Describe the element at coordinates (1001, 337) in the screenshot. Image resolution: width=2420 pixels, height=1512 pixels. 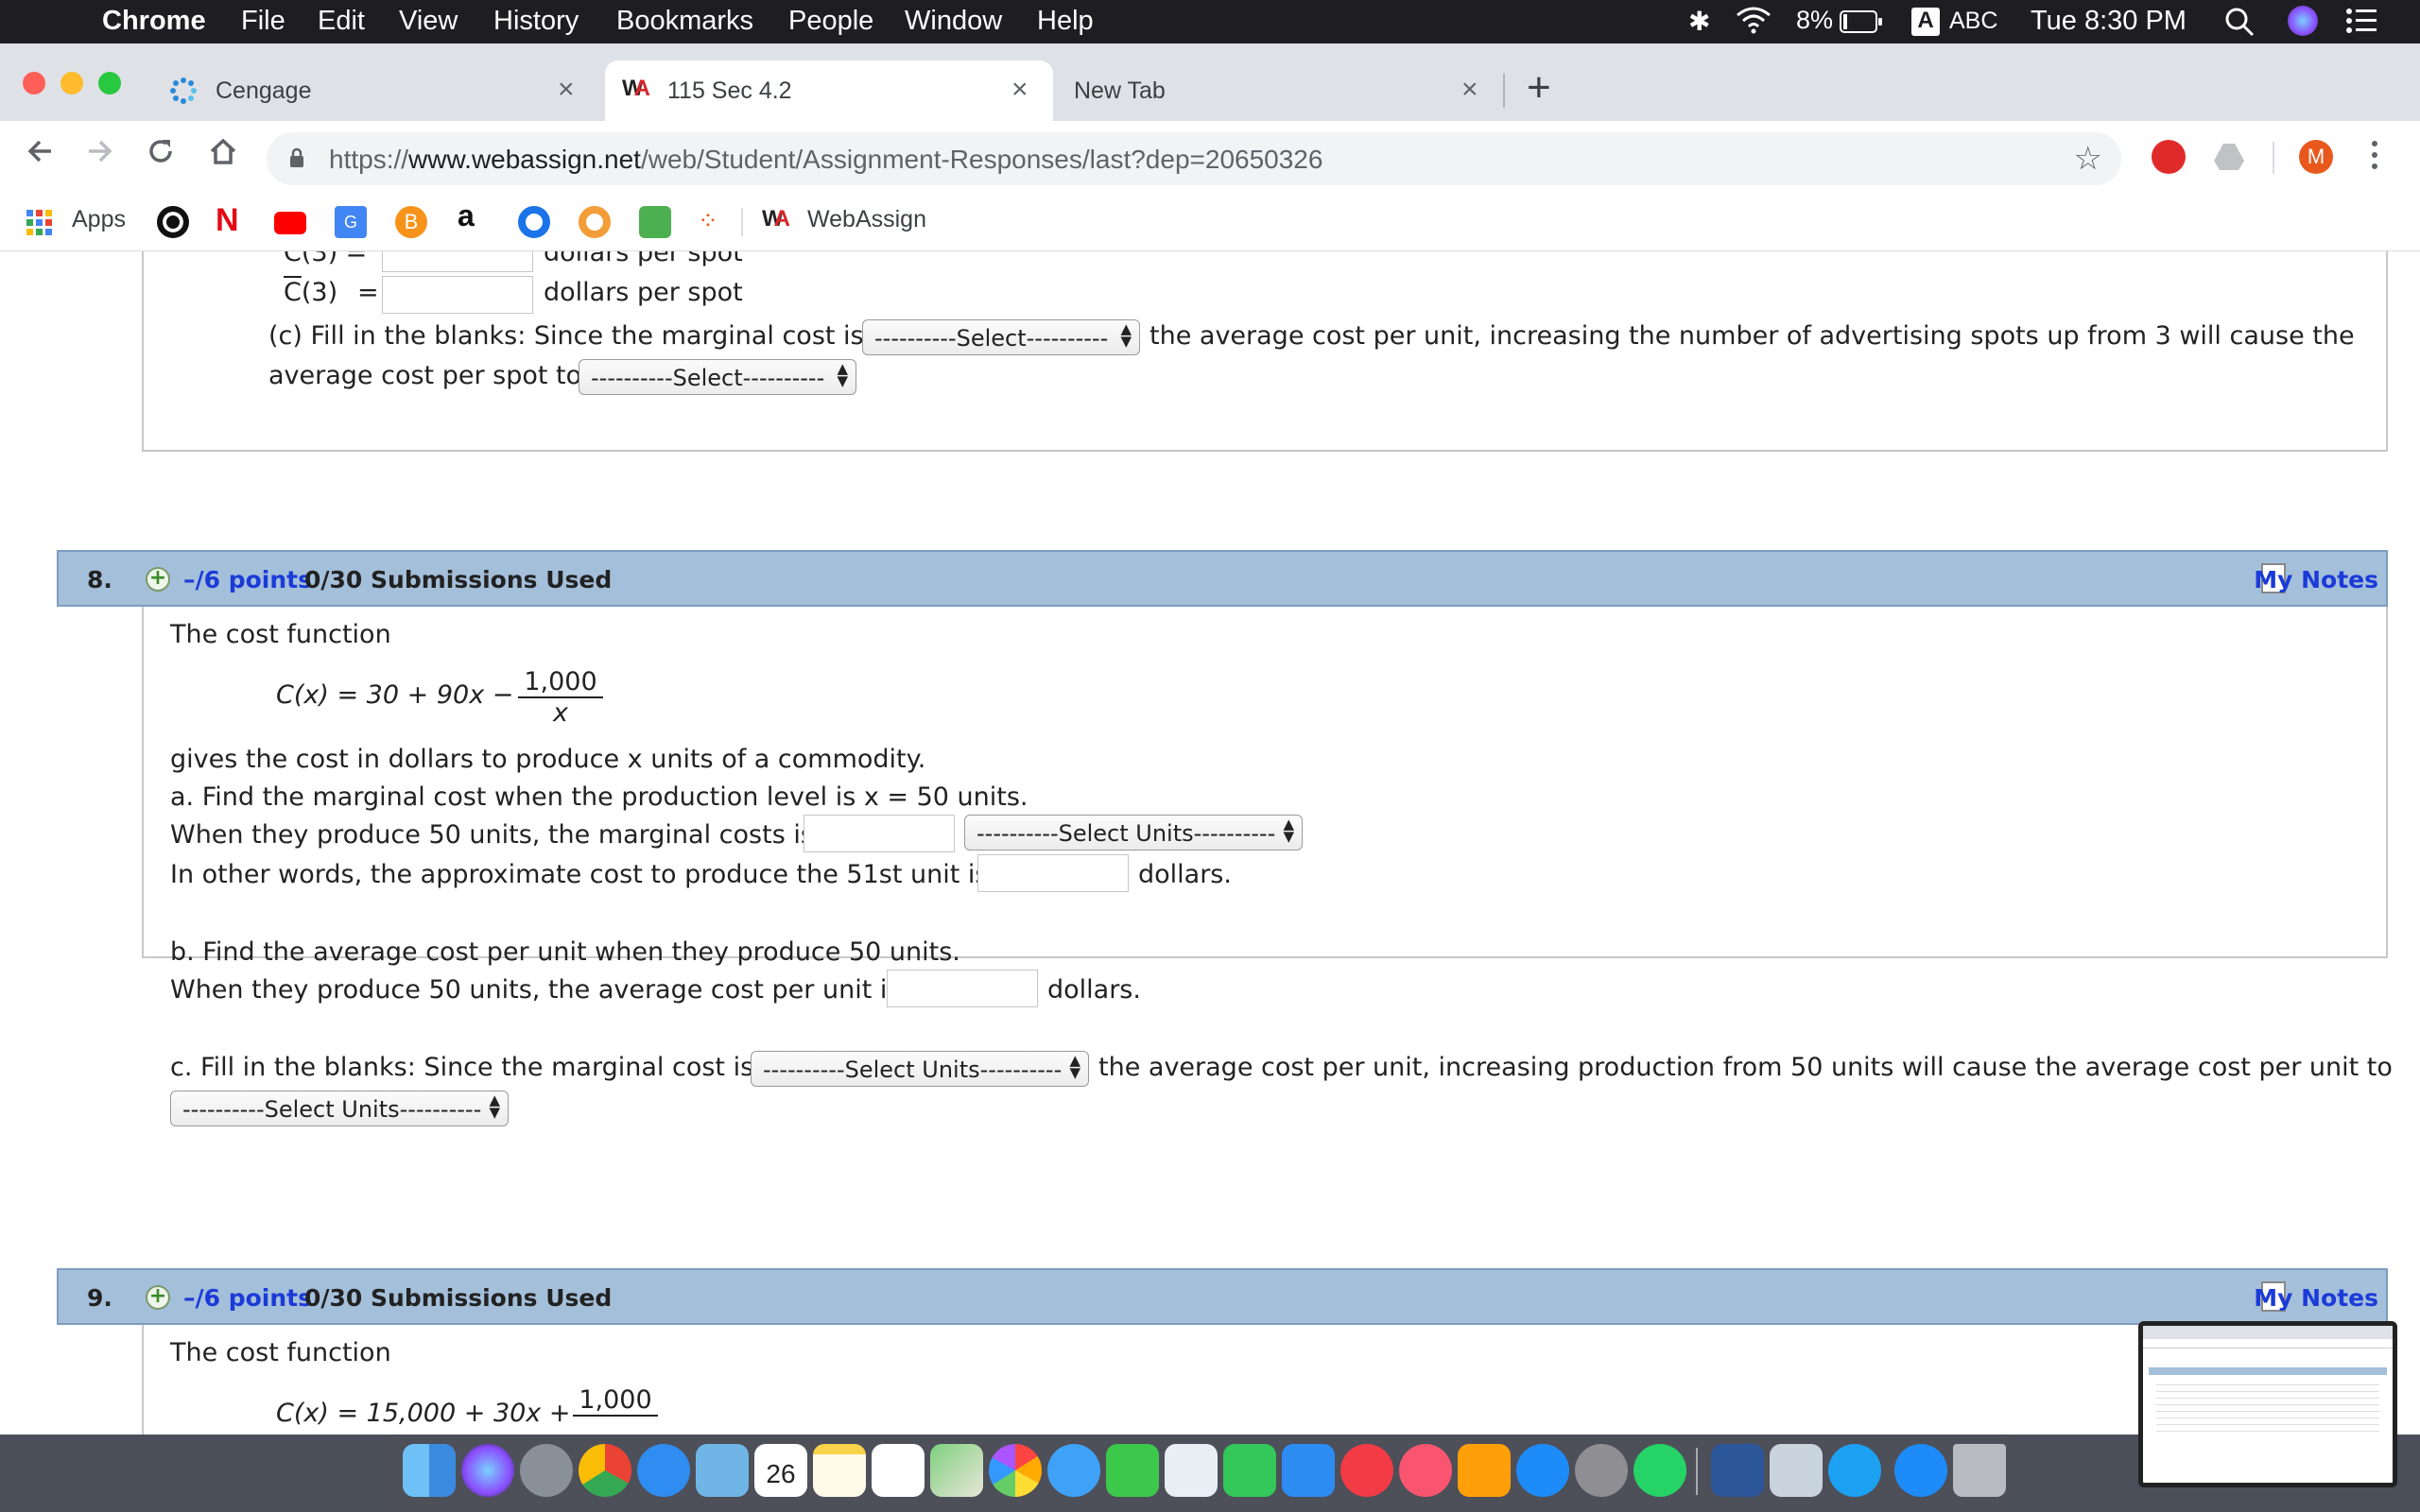
I see `prev-c-select-1: ----------Select---------- ▲ ▼` at that location.